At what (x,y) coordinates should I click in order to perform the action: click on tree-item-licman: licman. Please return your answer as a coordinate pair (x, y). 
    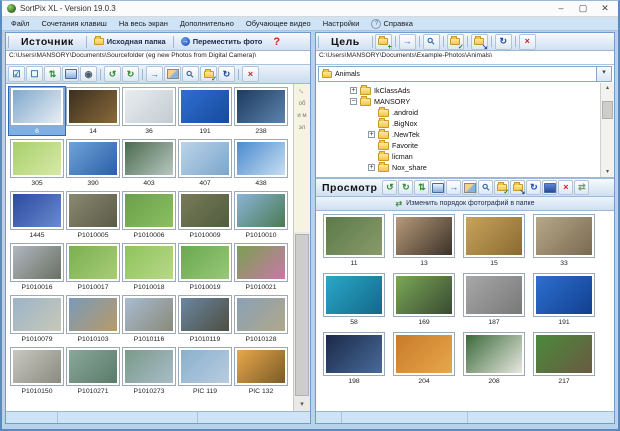
    Looking at the image, I should click on (465, 156).